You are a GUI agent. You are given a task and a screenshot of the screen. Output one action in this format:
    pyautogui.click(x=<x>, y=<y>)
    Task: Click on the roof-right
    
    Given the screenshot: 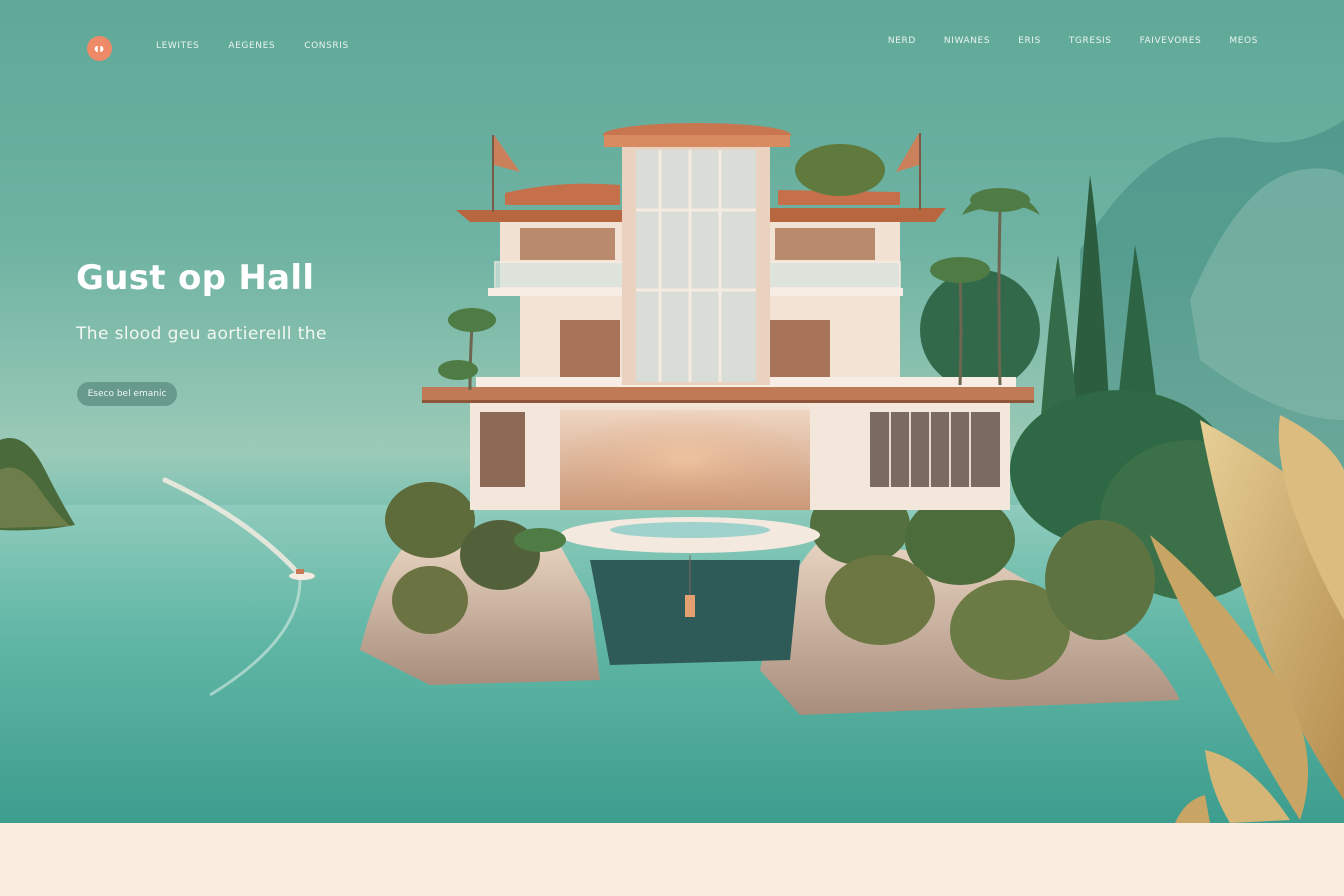 What is the action you would take?
    pyautogui.click(x=858, y=215)
    